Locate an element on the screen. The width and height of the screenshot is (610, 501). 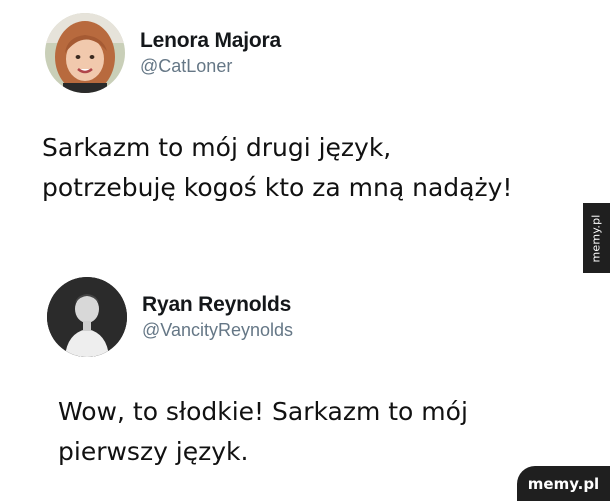
watermark-label: memy.pl is located at coordinates (563, 483).